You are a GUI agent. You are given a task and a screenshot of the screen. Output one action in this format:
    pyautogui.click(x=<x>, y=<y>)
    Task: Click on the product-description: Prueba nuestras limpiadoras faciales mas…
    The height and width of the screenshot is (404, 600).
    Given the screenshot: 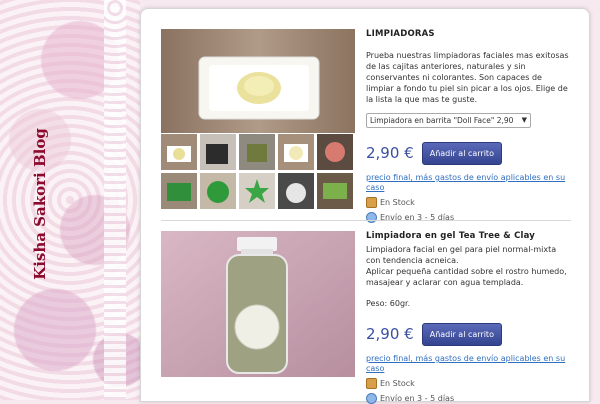 What is the action you would take?
    pyautogui.click(x=467, y=77)
    